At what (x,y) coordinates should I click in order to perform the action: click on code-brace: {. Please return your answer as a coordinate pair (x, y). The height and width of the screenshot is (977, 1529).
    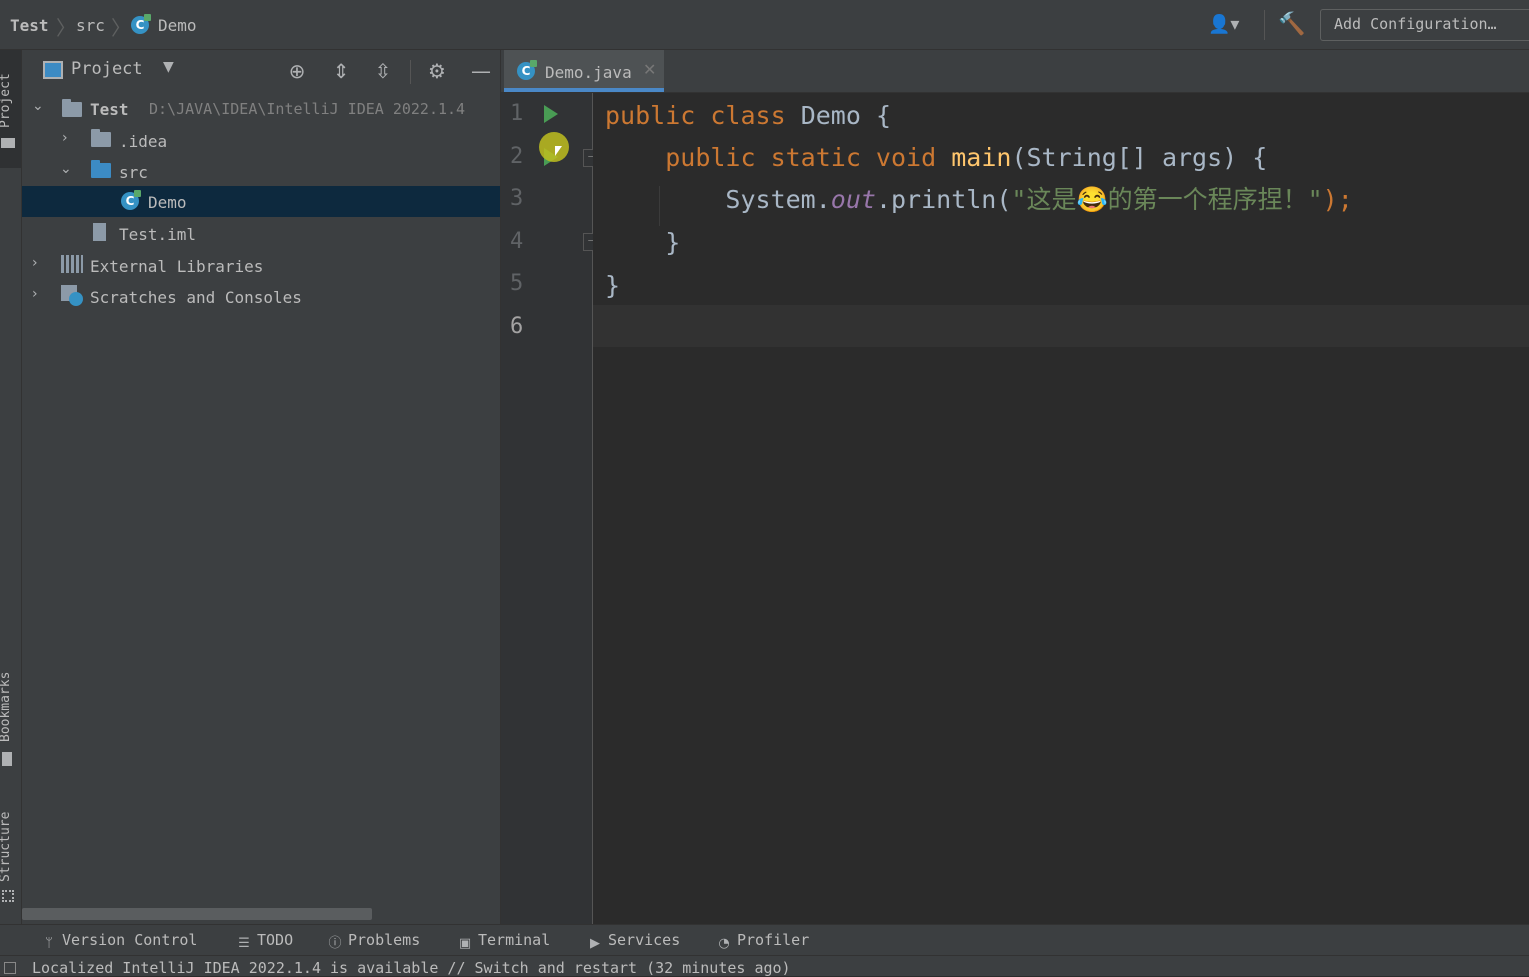
    Looking at the image, I should click on (883, 115).